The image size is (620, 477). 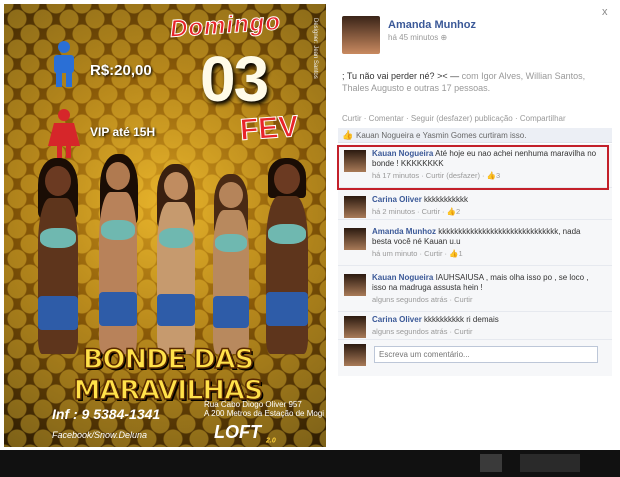 What do you see at coordinates (432, 25) in the screenshot?
I see `post-author: Amanda Munhoz` at bounding box center [432, 25].